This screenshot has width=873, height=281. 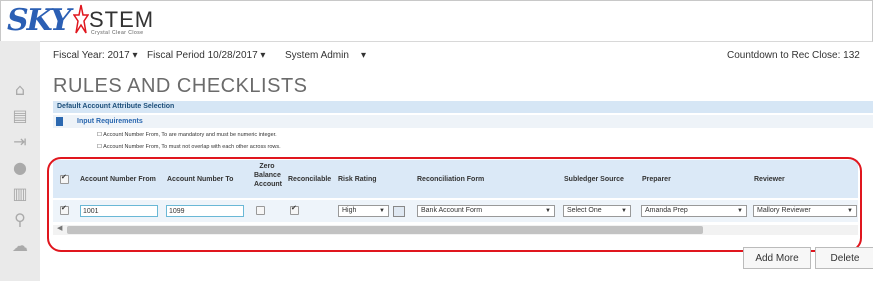 I want to click on logo-tagline: Crystal Clear Close, so click(x=117, y=33).